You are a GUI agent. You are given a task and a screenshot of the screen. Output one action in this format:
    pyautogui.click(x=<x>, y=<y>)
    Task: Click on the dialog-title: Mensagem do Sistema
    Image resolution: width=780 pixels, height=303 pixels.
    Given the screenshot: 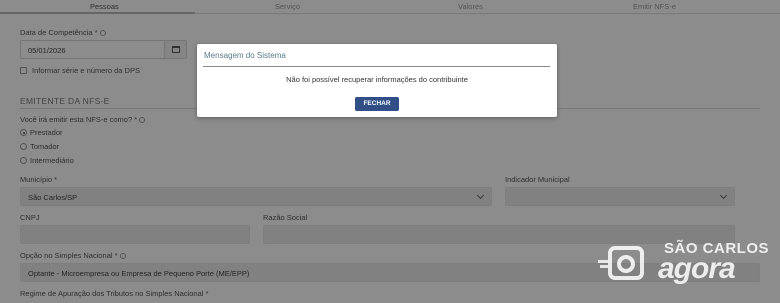 What is the action you would take?
    pyautogui.click(x=245, y=55)
    